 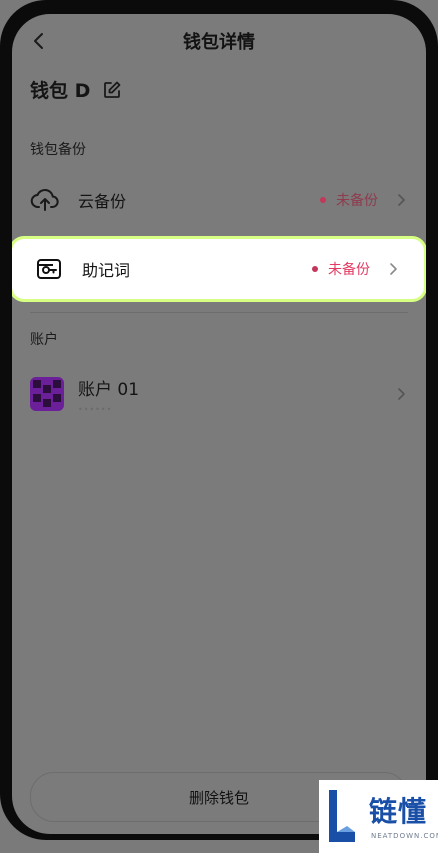 I want to click on section-divider, so click(x=219, y=312).